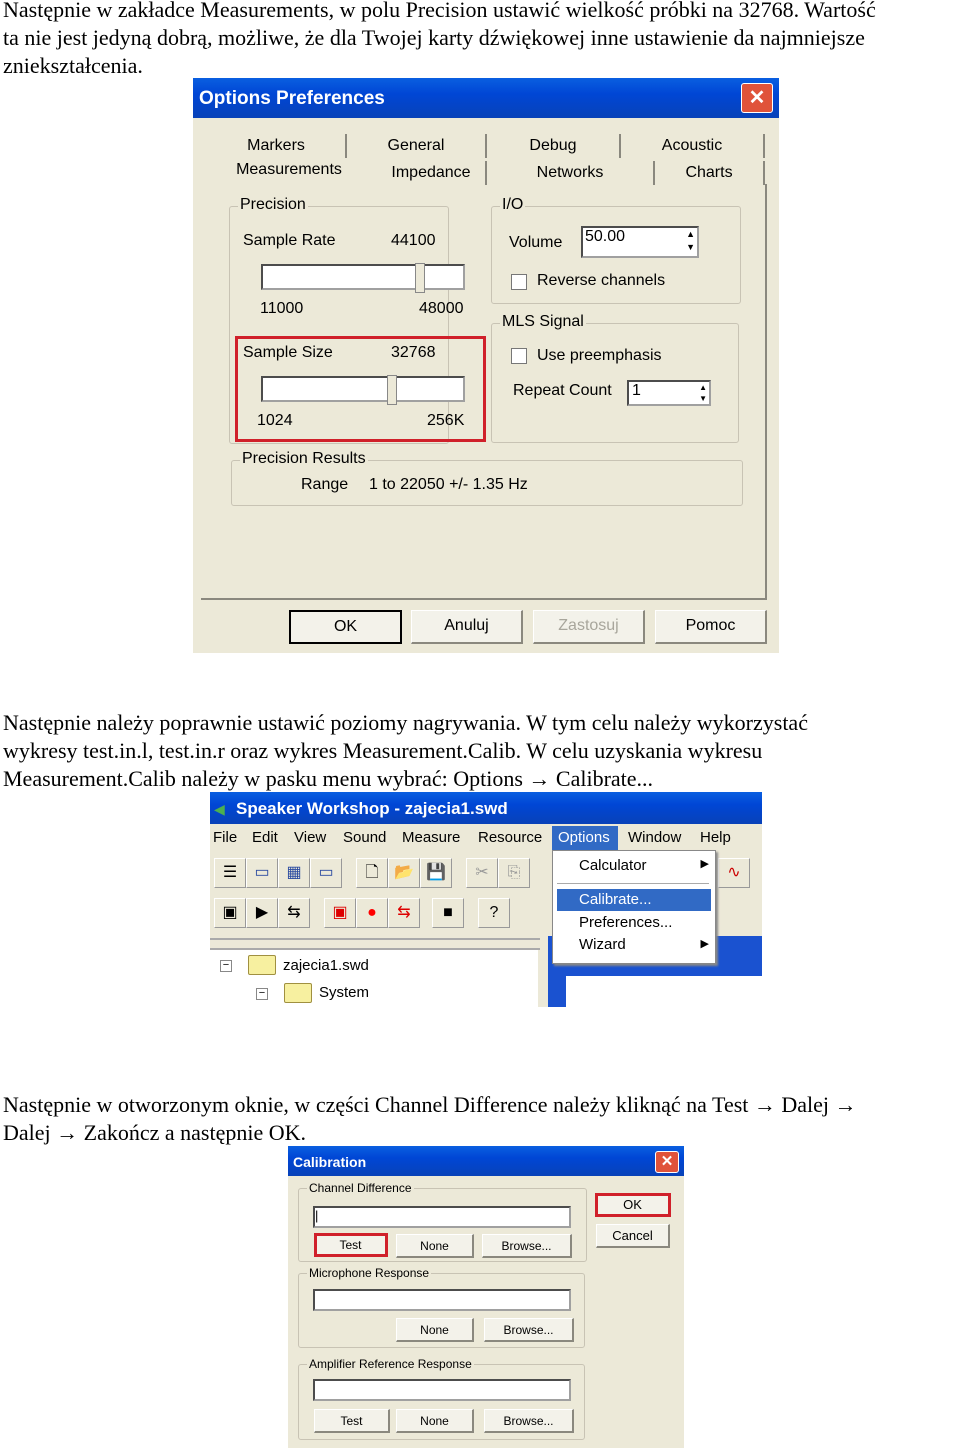 This screenshot has width=960, height=1454. I want to click on menu-options: Options, so click(585, 838).